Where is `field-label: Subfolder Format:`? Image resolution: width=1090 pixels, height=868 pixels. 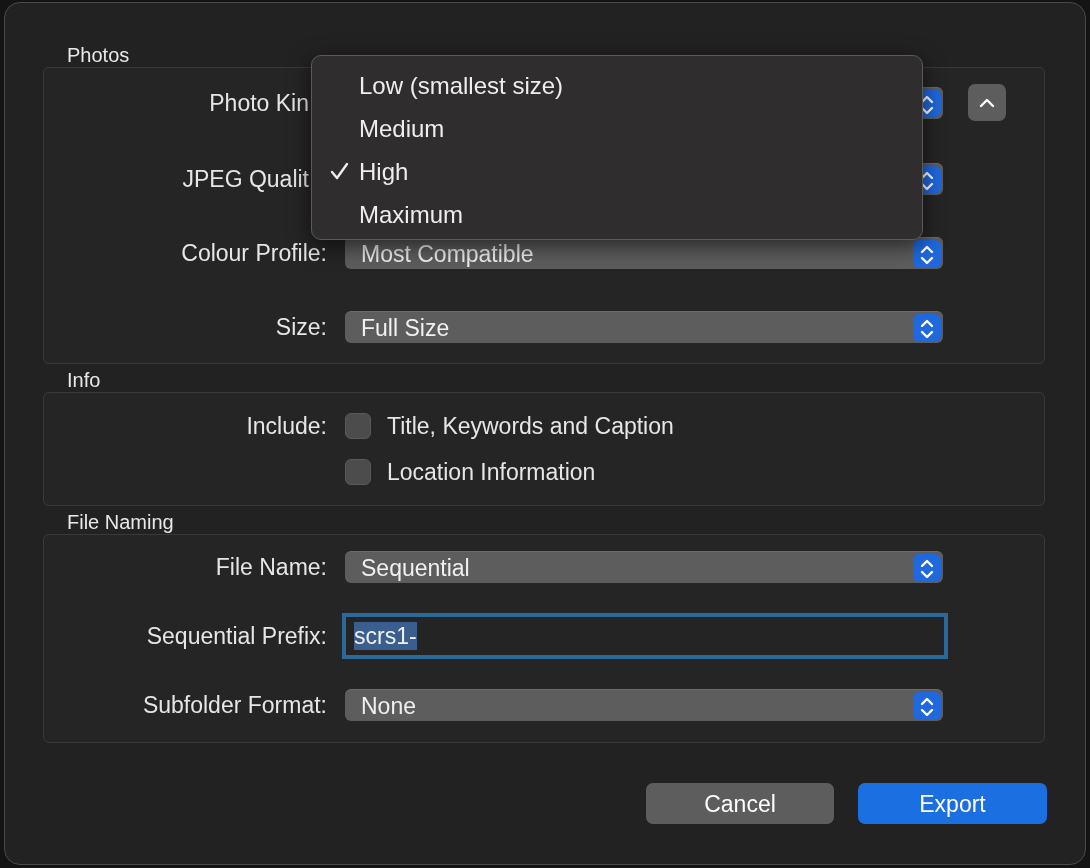 field-label: Subfolder Format: is located at coordinates (234, 705).